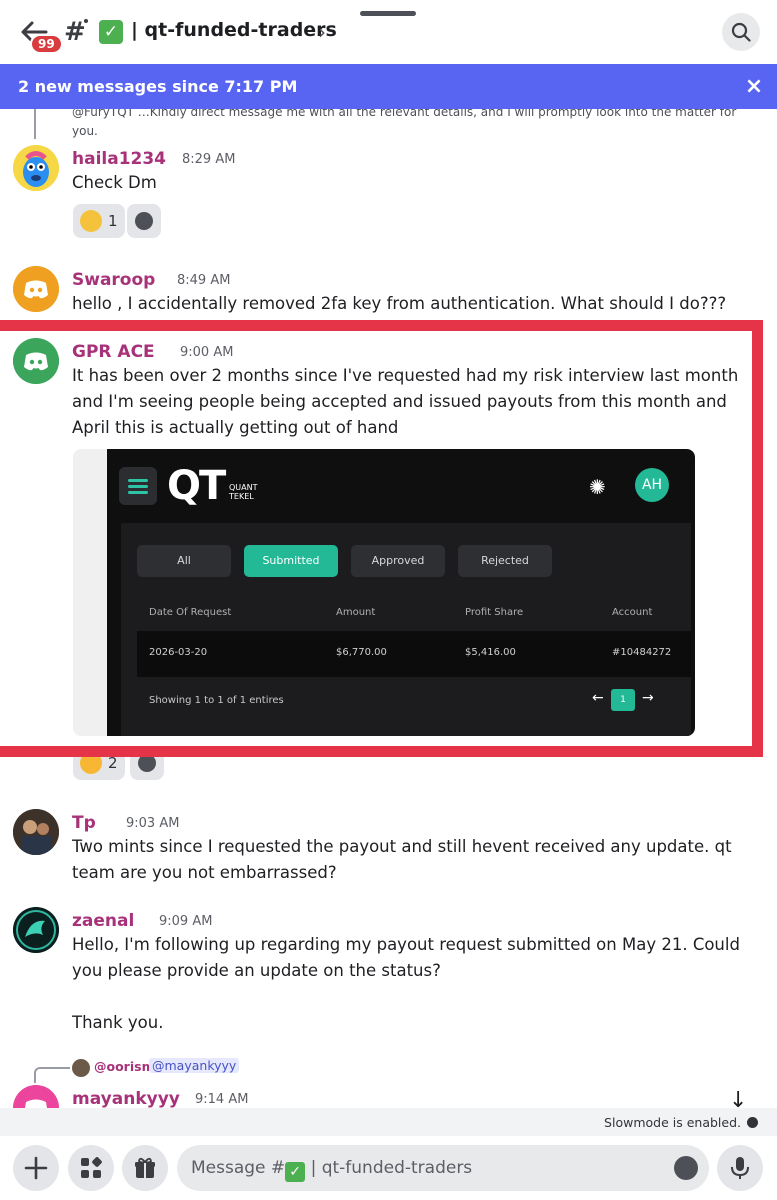  I want to click on pensive-face-icon, so click(91, 221).